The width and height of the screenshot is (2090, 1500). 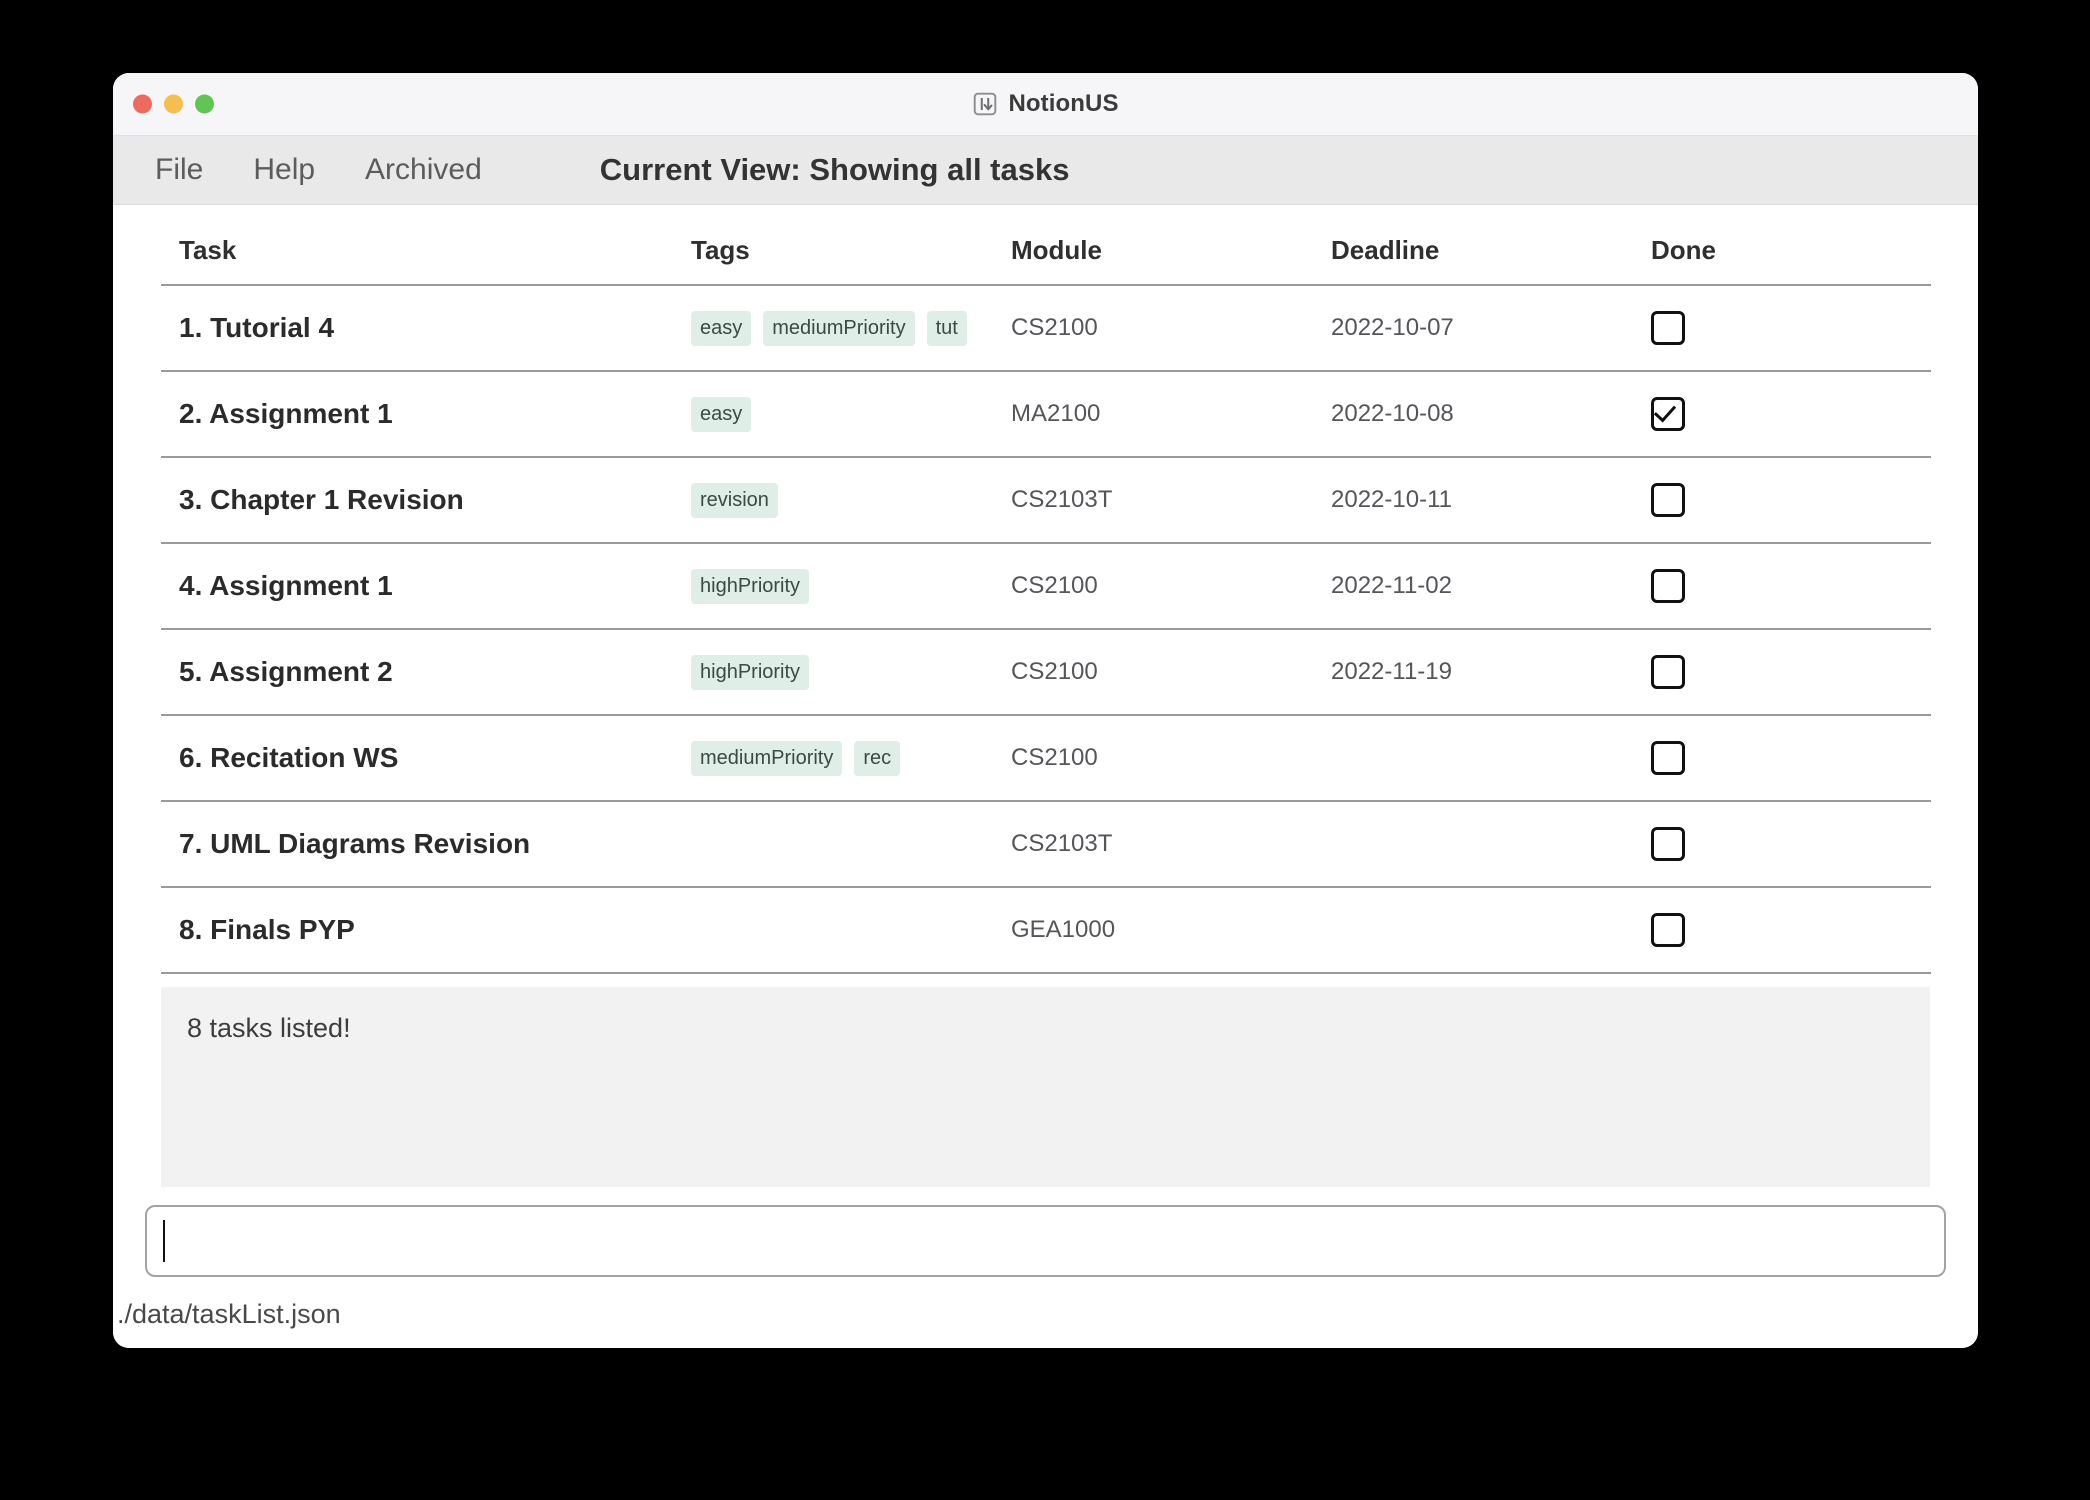 I want to click on menu-item-archived: Archived, so click(x=423, y=170).